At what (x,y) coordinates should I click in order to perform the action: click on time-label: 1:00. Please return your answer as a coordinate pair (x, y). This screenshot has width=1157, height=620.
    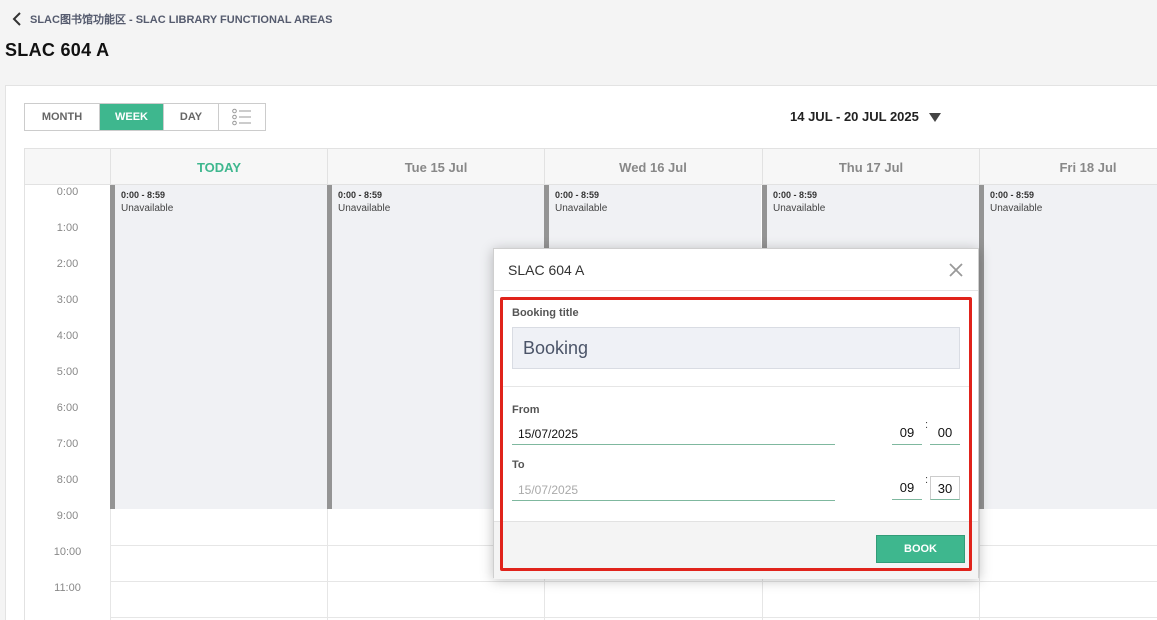
    Looking at the image, I should click on (67, 228).